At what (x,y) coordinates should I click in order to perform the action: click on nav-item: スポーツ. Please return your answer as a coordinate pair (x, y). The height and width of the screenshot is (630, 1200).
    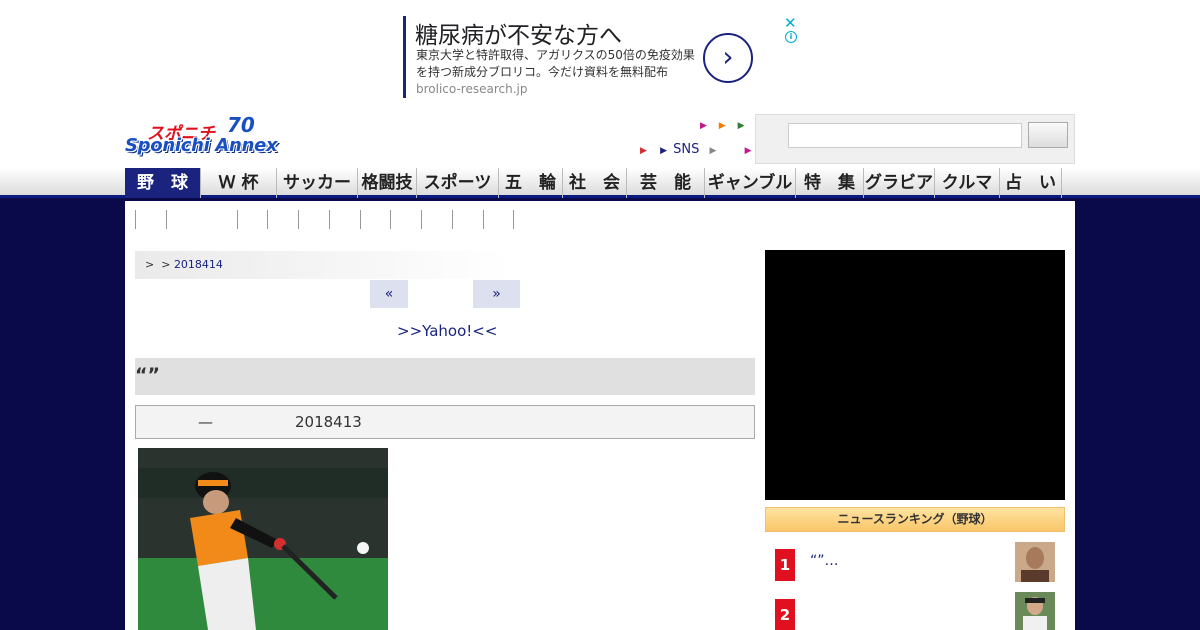
    Looking at the image, I should click on (458, 183).